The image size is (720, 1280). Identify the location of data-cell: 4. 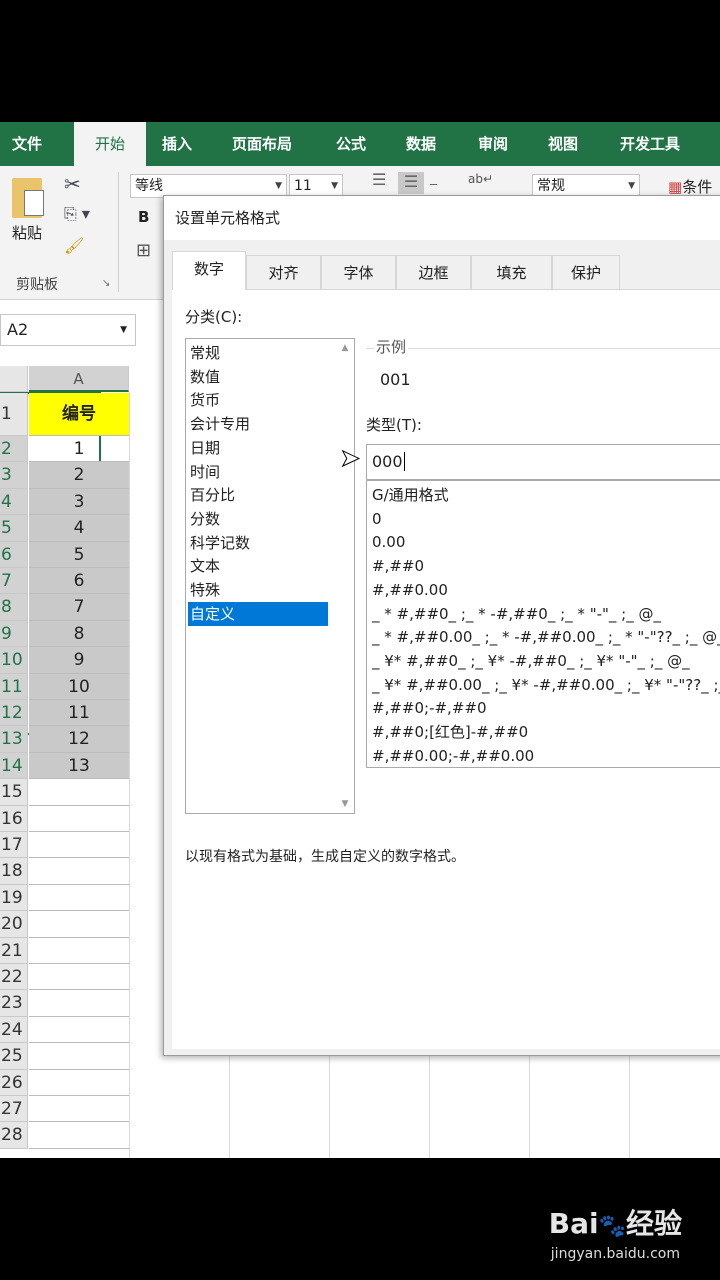
(79, 528).